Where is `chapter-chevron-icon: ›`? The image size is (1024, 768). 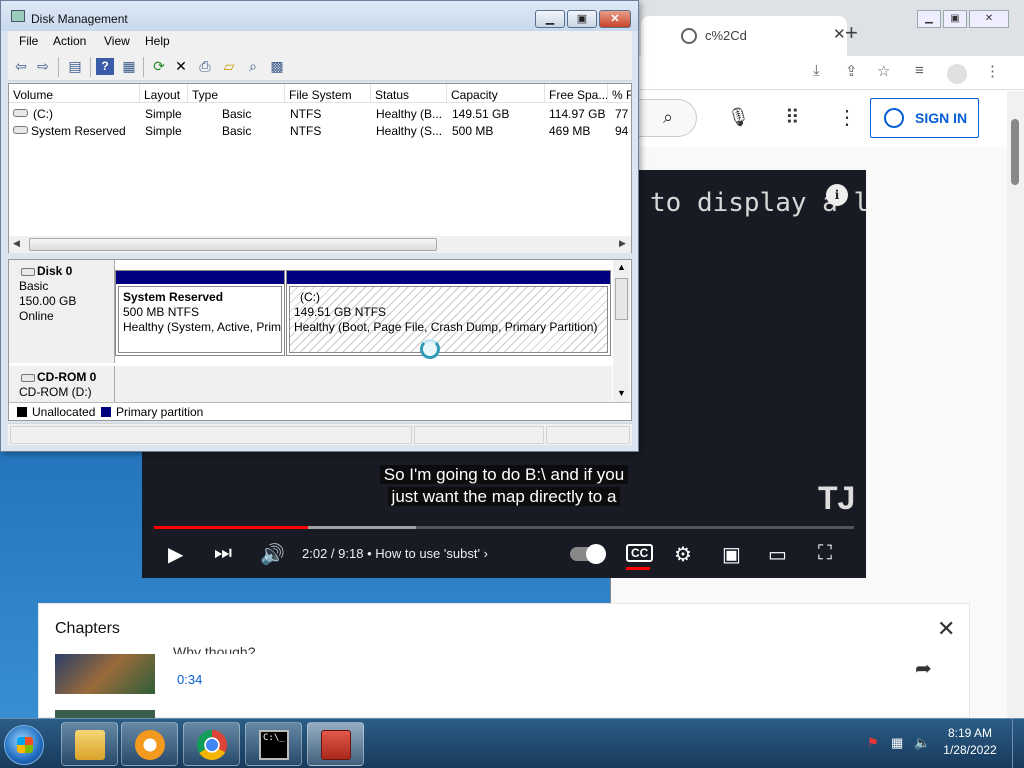
chapter-chevron-icon: › is located at coordinates (486, 553).